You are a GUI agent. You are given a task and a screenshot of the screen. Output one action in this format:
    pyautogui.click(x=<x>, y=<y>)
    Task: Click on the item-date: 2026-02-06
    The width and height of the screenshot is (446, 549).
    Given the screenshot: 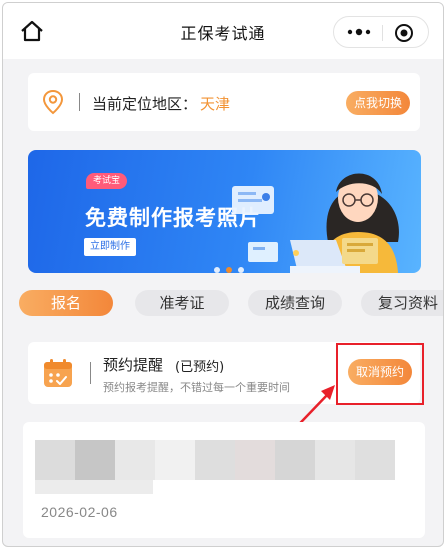 What is the action you would take?
    pyautogui.click(x=79, y=512)
    